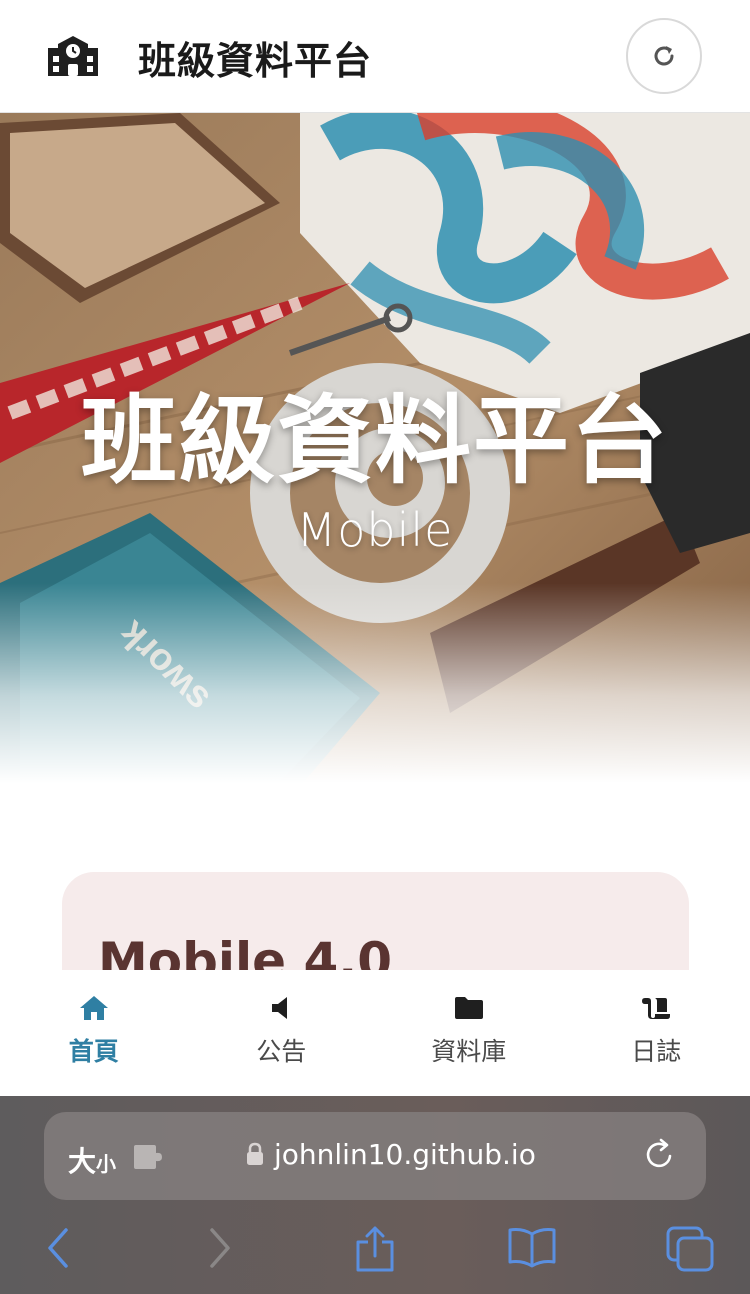  I want to click on tab-home: 首頁, so click(94, 1033).